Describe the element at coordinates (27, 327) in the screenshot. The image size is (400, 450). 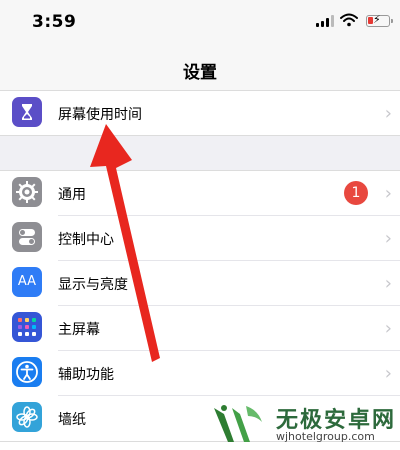
I see `home-grid-icon` at that location.